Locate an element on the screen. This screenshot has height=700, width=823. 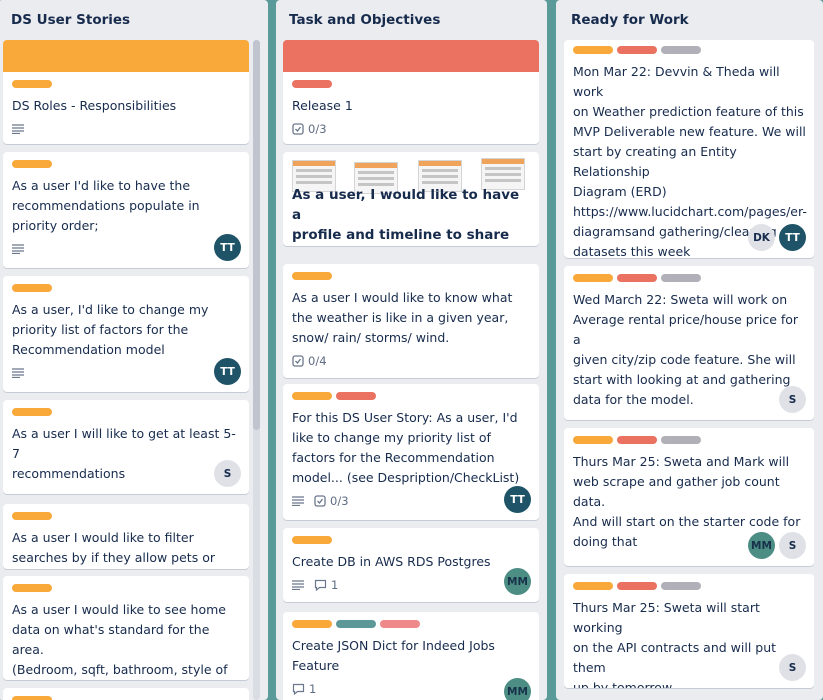
card-title: DS Roles - Responsibilities is located at coordinates (94, 105).